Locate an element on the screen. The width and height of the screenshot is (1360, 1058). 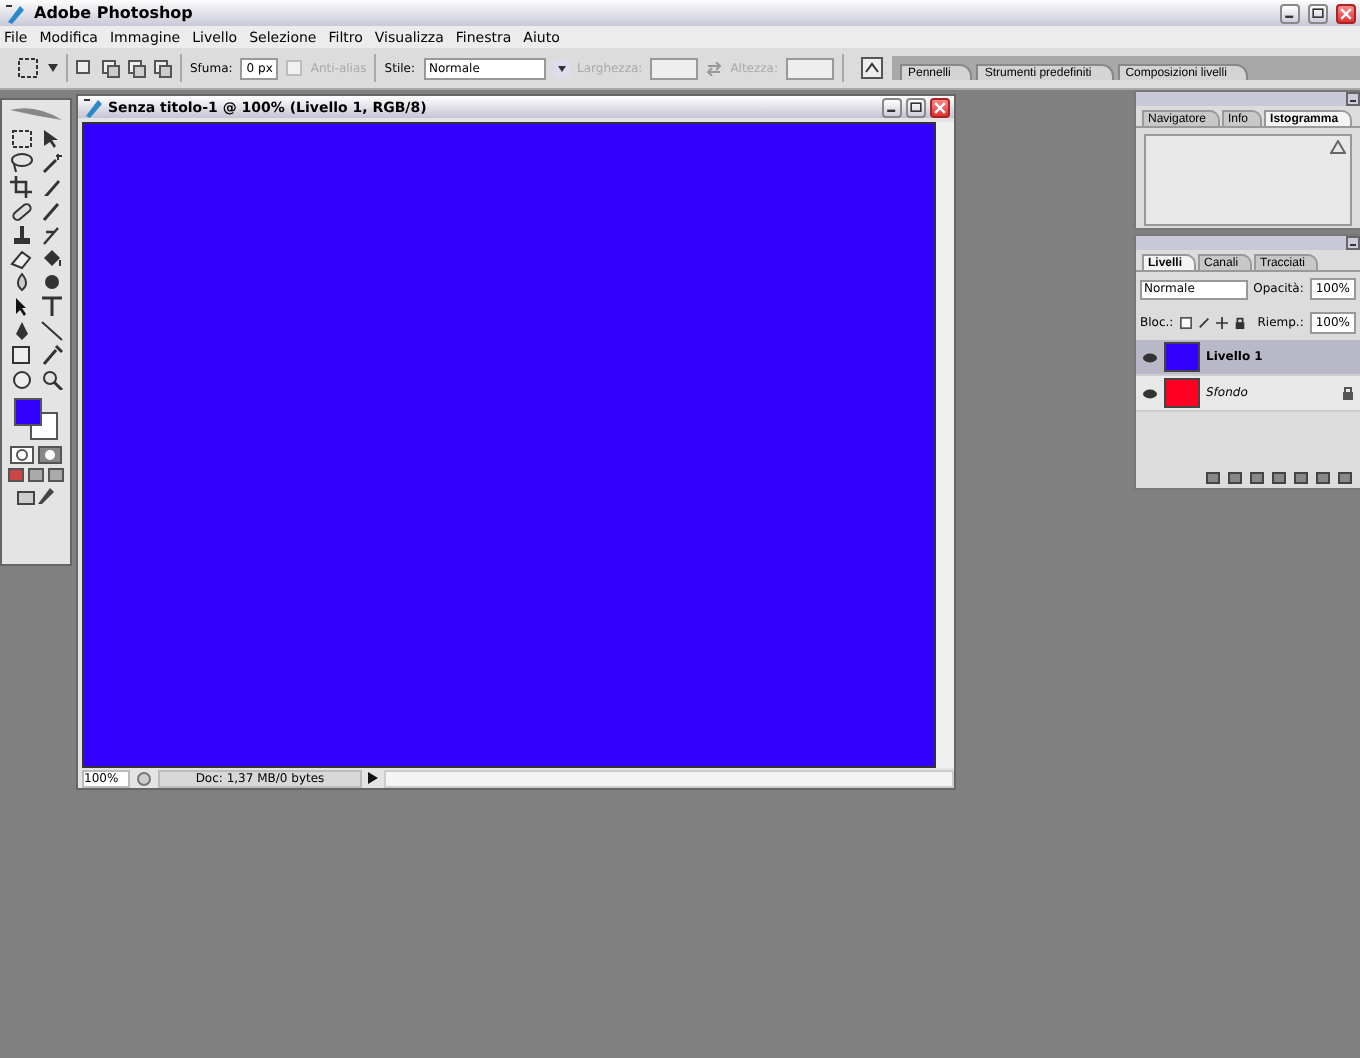
stamp-icon is located at coordinates (21, 235).